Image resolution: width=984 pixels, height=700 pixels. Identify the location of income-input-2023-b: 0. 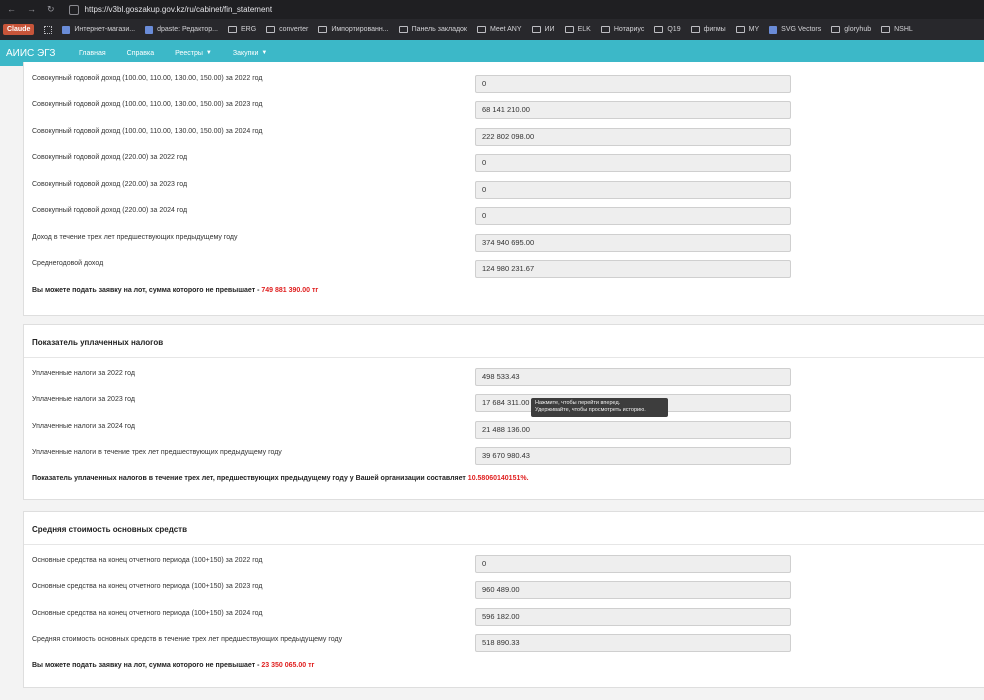
(633, 190).